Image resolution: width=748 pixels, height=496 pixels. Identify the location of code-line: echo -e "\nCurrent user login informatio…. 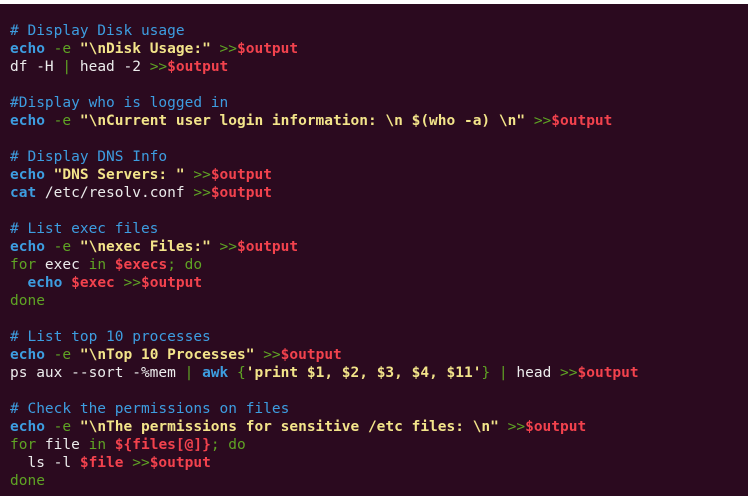
(324, 121).